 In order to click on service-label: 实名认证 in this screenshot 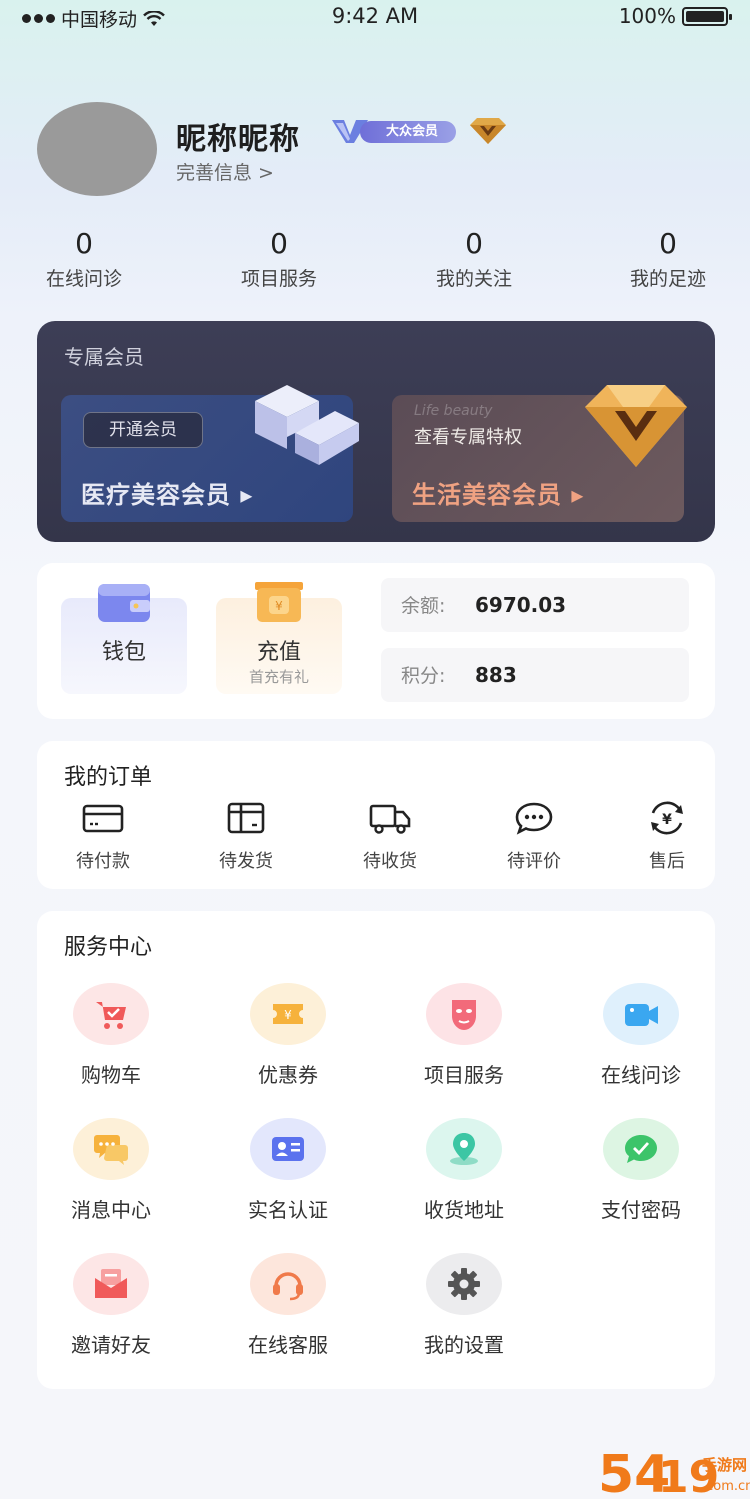, I will do `click(288, 1210)`.